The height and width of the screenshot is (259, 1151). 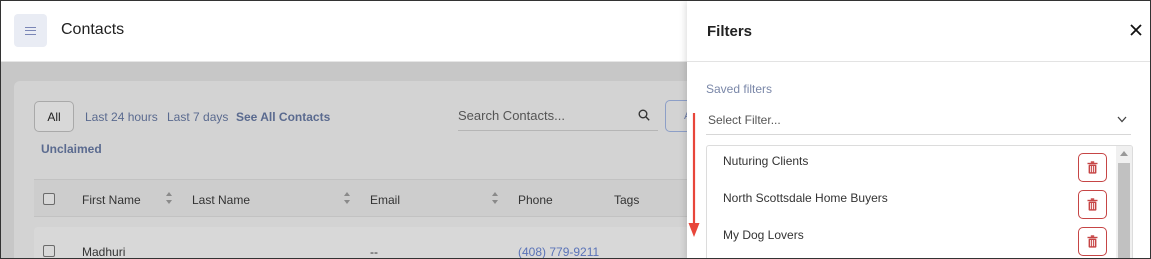 I want to click on filters-panel-header: Filters, so click(x=918, y=31).